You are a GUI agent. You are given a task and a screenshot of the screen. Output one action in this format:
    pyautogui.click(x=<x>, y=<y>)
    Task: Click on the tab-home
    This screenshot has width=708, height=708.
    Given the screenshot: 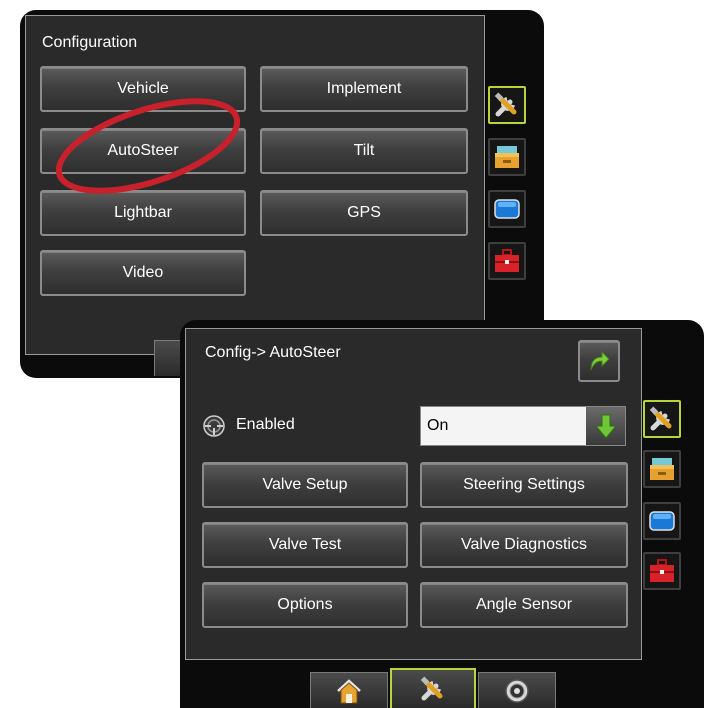 What is the action you would take?
    pyautogui.click(x=349, y=690)
    